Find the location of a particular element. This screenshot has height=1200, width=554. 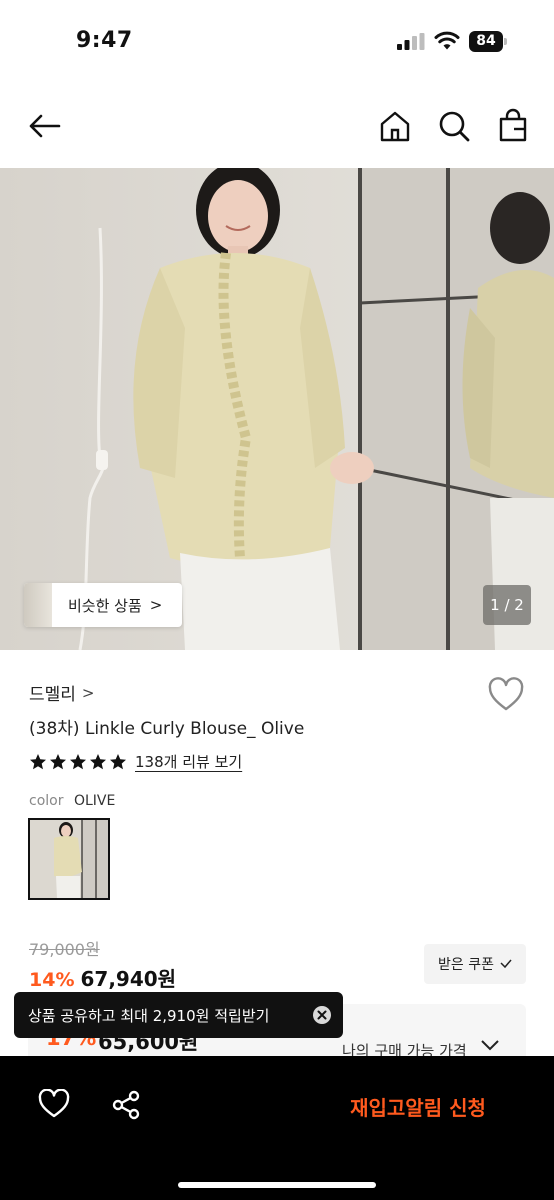

coupon-label: 받은 쿠폰 is located at coordinates (466, 965).